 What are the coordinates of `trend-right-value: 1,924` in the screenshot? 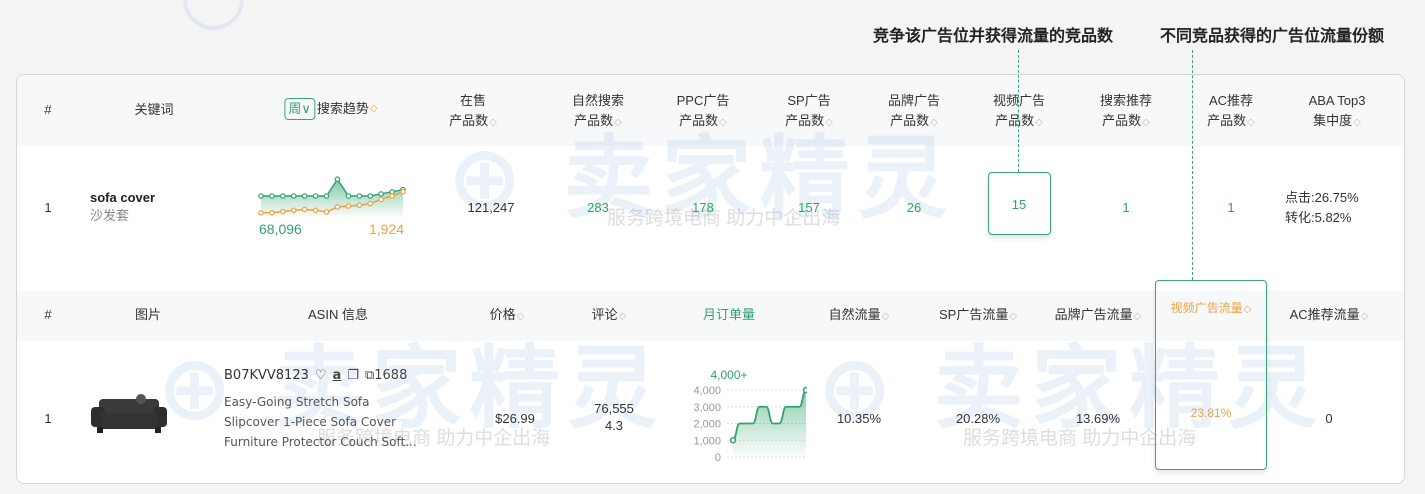 It's located at (387, 229).